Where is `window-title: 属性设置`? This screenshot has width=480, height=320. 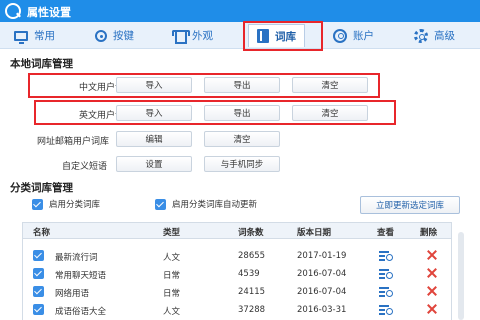
window-title: 属性设置 is located at coordinates (49, 12).